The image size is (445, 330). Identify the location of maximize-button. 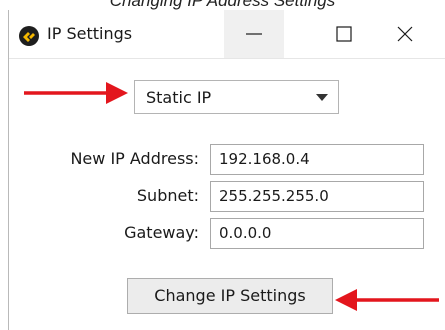
(344, 34).